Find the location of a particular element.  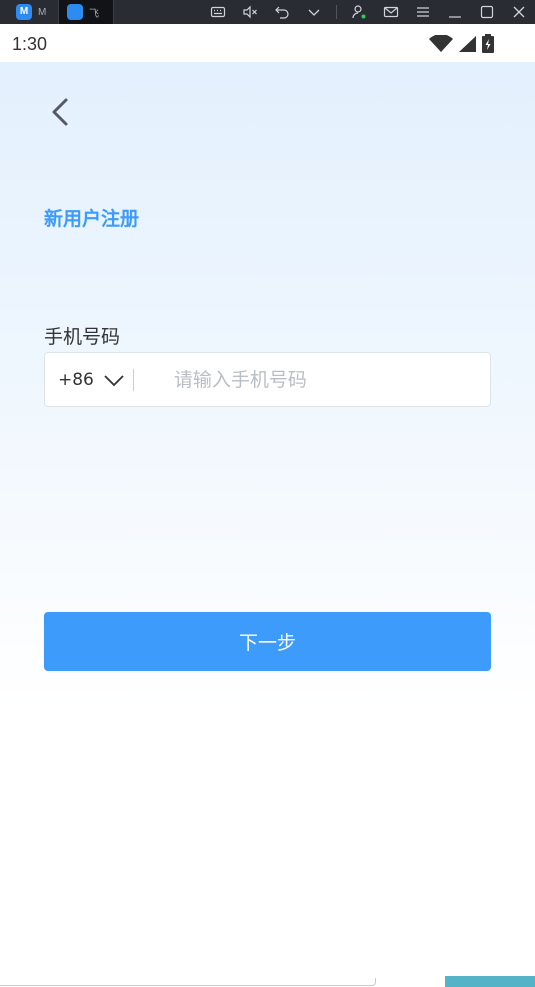

emulator-tab-2: 飞 is located at coordinates (86, 12).